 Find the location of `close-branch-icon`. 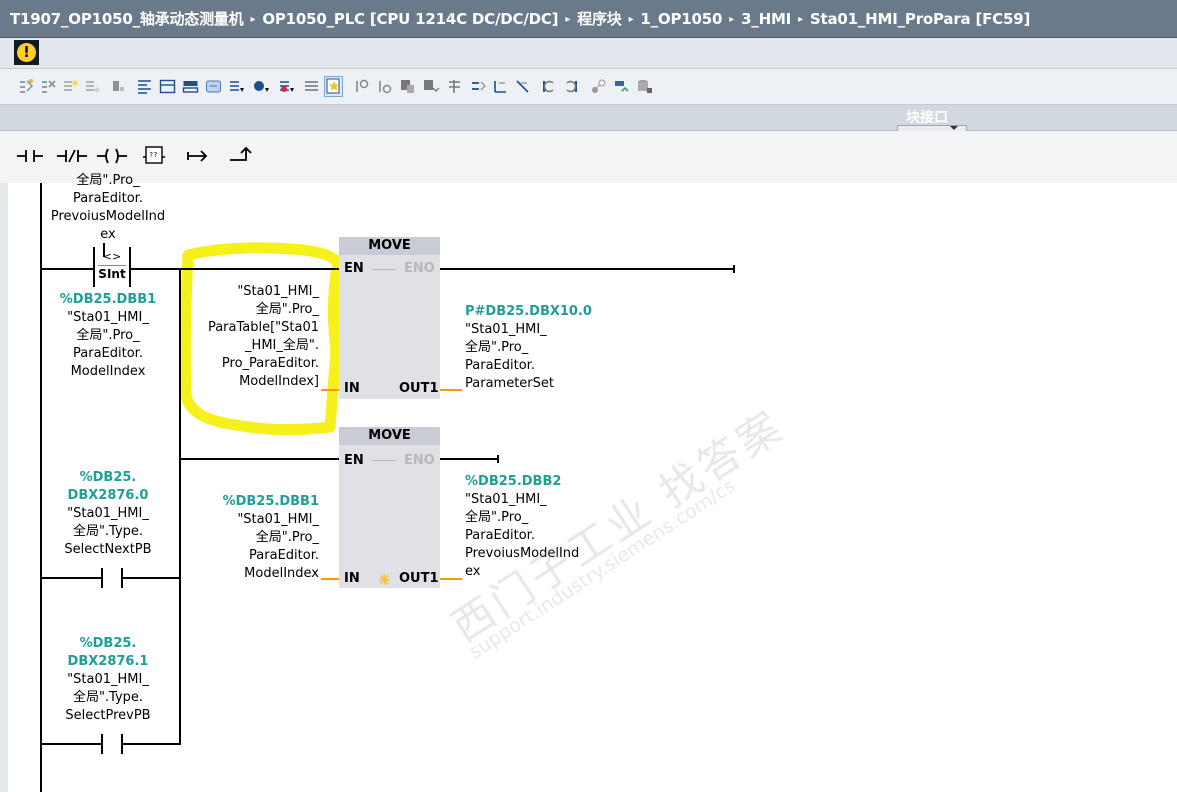

close-branch-icon is located at coordinates (240, 155).